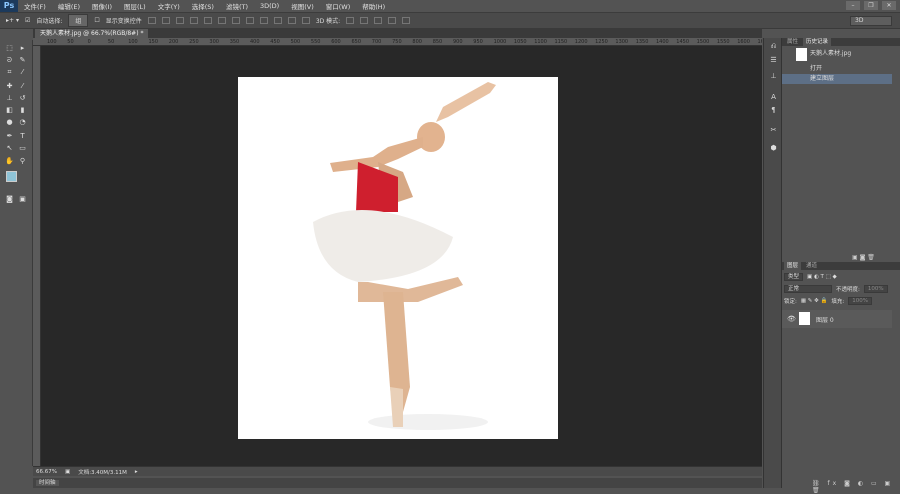  I want to click on menu-type: 文字(Y), so click(169, 6).